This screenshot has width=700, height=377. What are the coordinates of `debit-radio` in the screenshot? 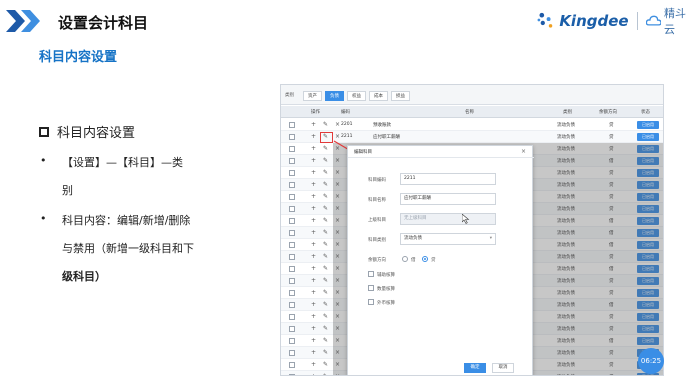 It's located at (405, 259).